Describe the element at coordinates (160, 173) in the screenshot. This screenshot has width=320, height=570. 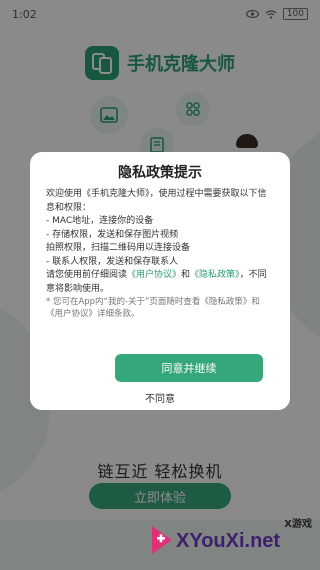
I see `dialog-title: 隐私政策提示` at that location.